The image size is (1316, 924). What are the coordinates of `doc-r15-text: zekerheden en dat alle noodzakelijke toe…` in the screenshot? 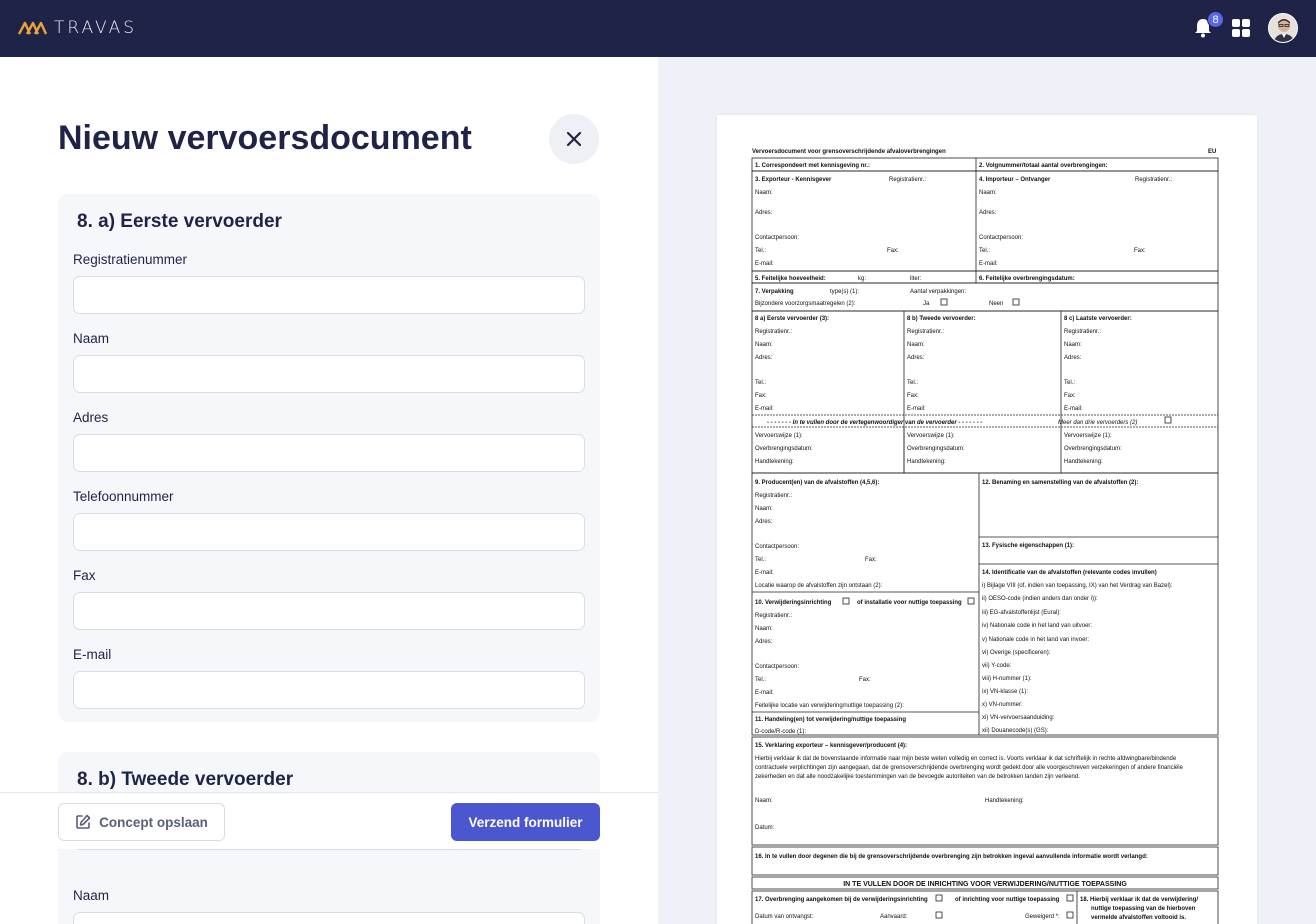 It's located at (917, 777).